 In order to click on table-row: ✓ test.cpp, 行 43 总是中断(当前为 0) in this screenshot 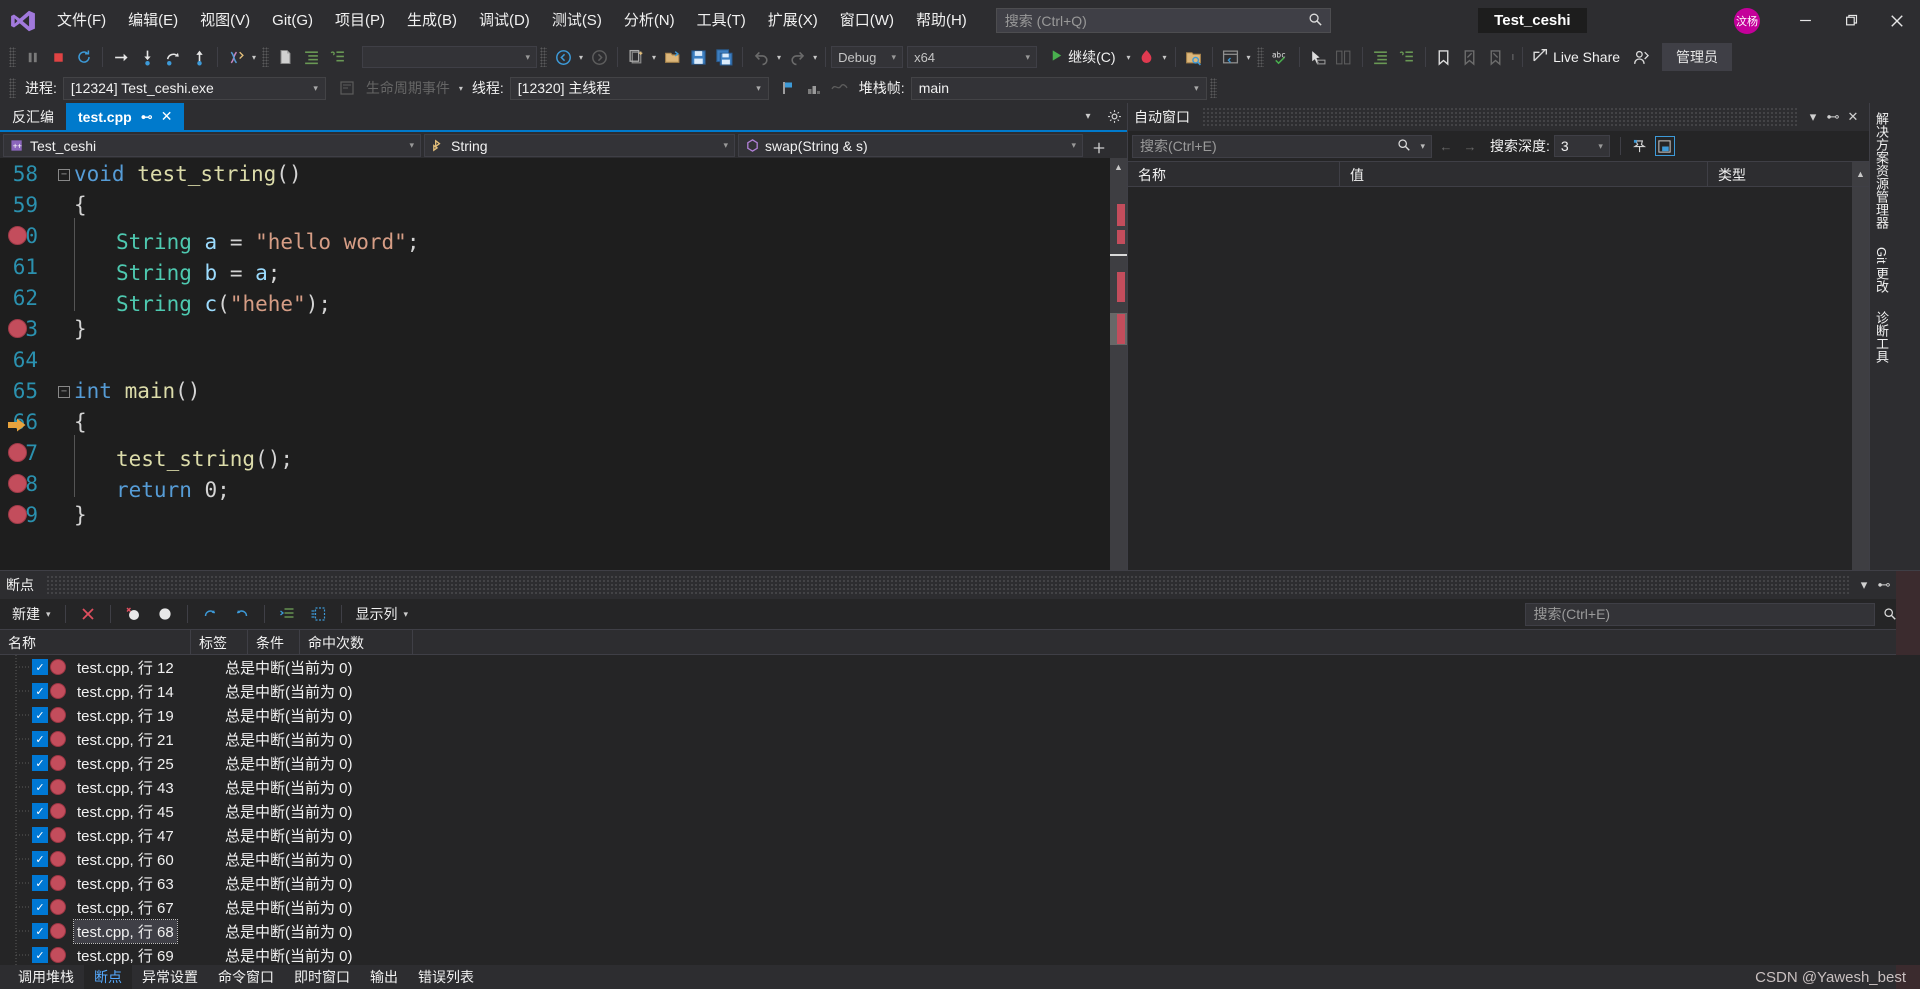, I will do `click(960, 787)`.